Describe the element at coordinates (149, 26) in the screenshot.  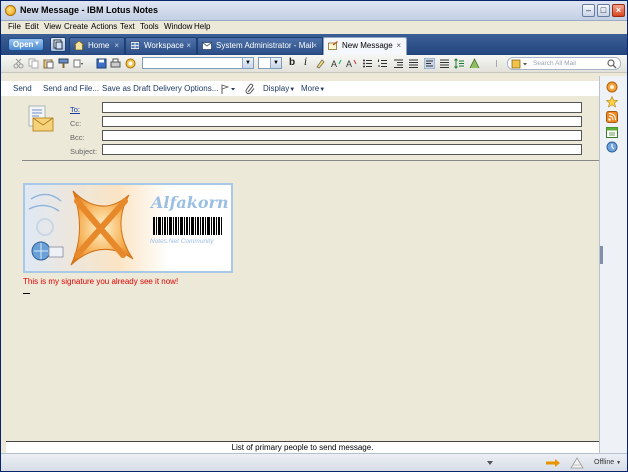
I see `menu-tools: Tools` at that location.